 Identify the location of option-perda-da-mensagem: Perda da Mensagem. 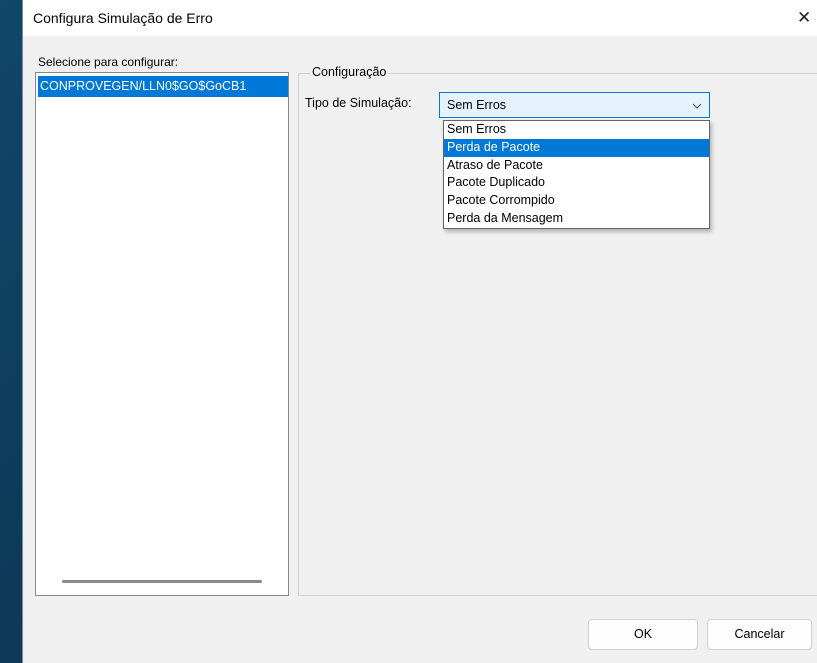
(576, 219).